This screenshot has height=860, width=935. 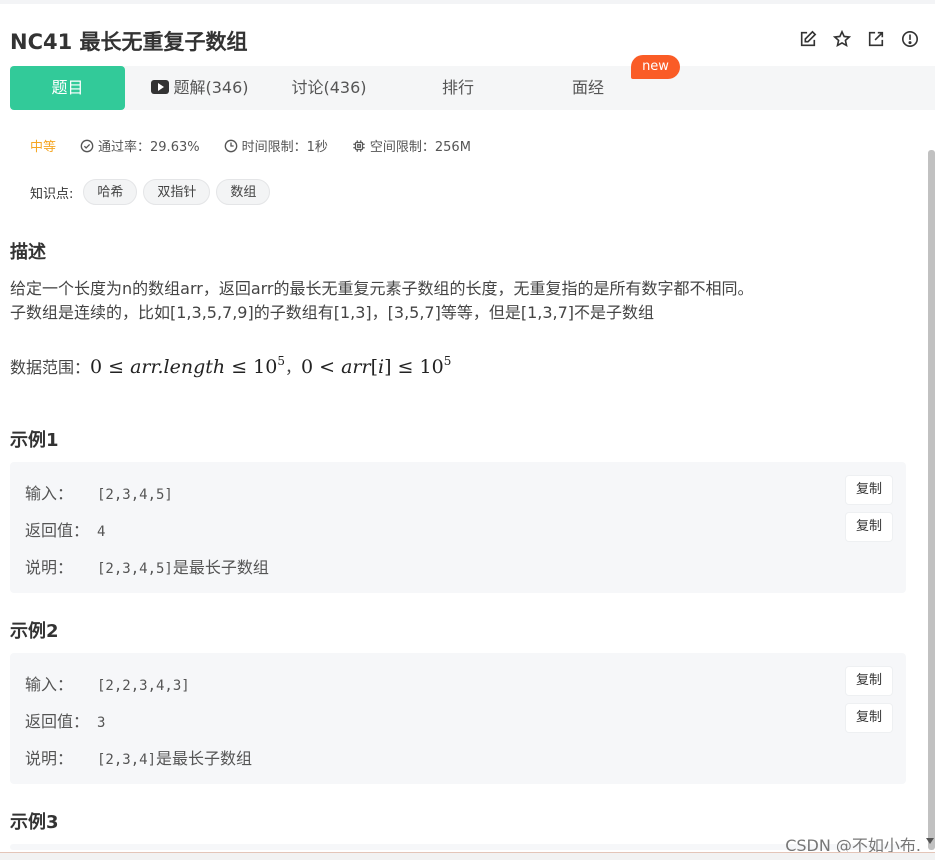 I want to click on tab-discussion: 讨论(436), so click(x=329, y=88).